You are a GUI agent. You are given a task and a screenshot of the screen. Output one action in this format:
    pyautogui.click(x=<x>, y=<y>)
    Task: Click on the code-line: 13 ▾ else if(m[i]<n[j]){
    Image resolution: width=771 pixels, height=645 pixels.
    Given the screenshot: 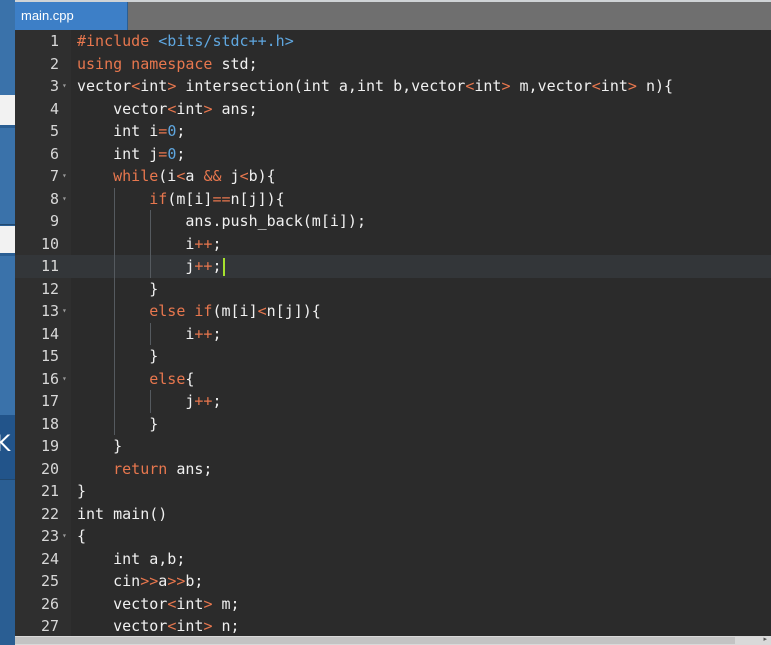 What is the action you would take?
    pyautogui.click(x=393, y=311)
    